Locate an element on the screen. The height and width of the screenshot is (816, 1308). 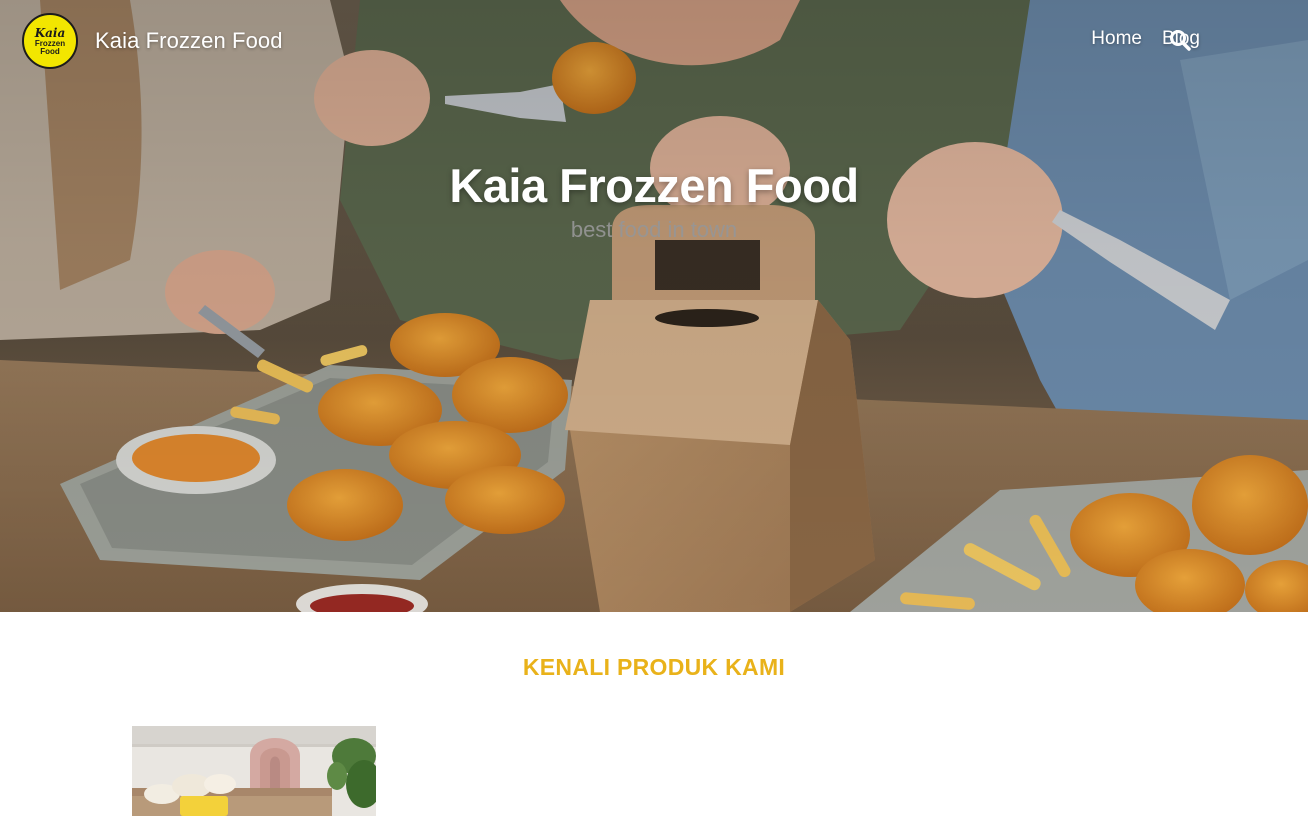
products-heading: KENALI PRODUK KAMI is located at coordinates (654, 667).